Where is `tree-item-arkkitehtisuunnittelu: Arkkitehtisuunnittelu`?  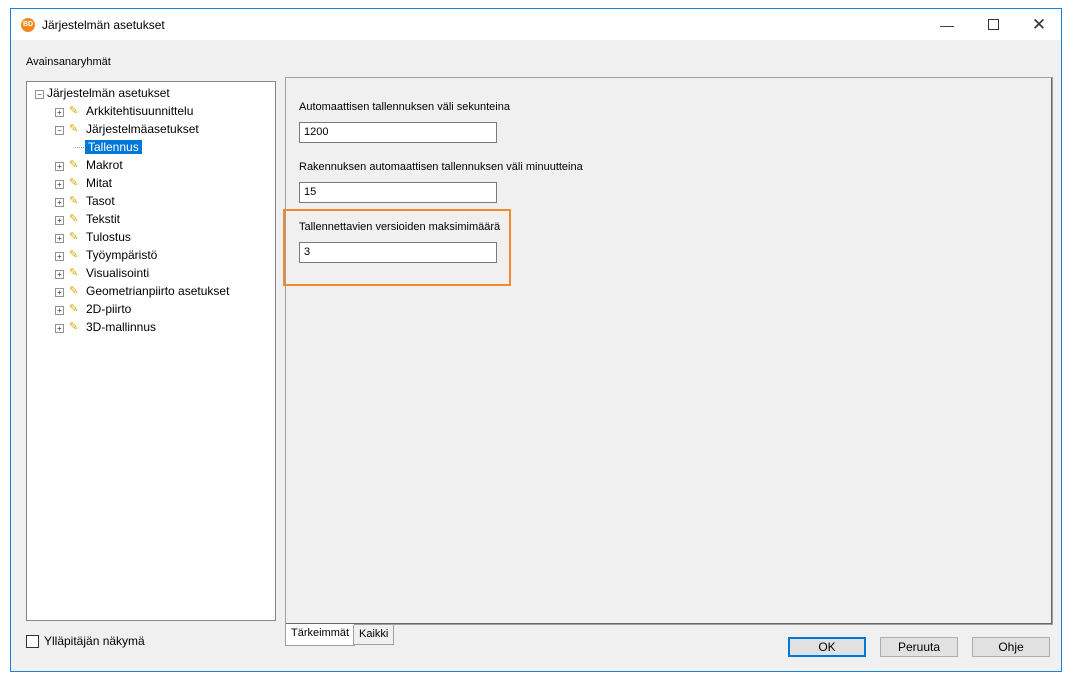
tree-item-arkkitehtisuunnittelu: Arkkitehtisuunnittelu is located at coordinates (139, 111).